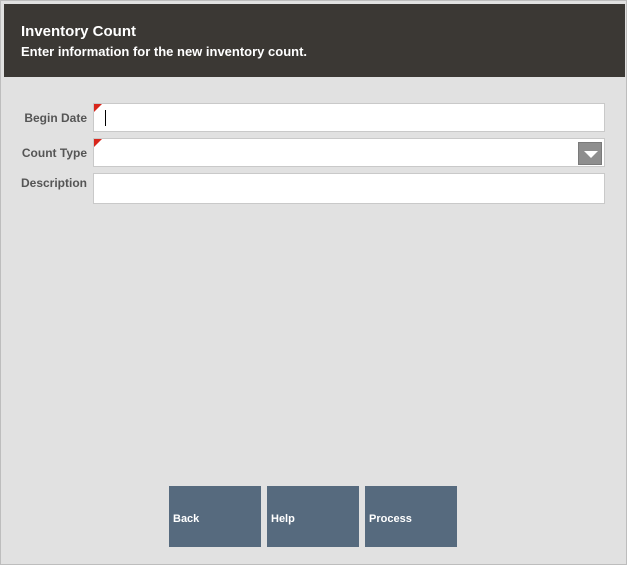 The image size is (627, 565). Describe the element at coordinates (349, 188) in the screenshot. I see `description-field` at that location.